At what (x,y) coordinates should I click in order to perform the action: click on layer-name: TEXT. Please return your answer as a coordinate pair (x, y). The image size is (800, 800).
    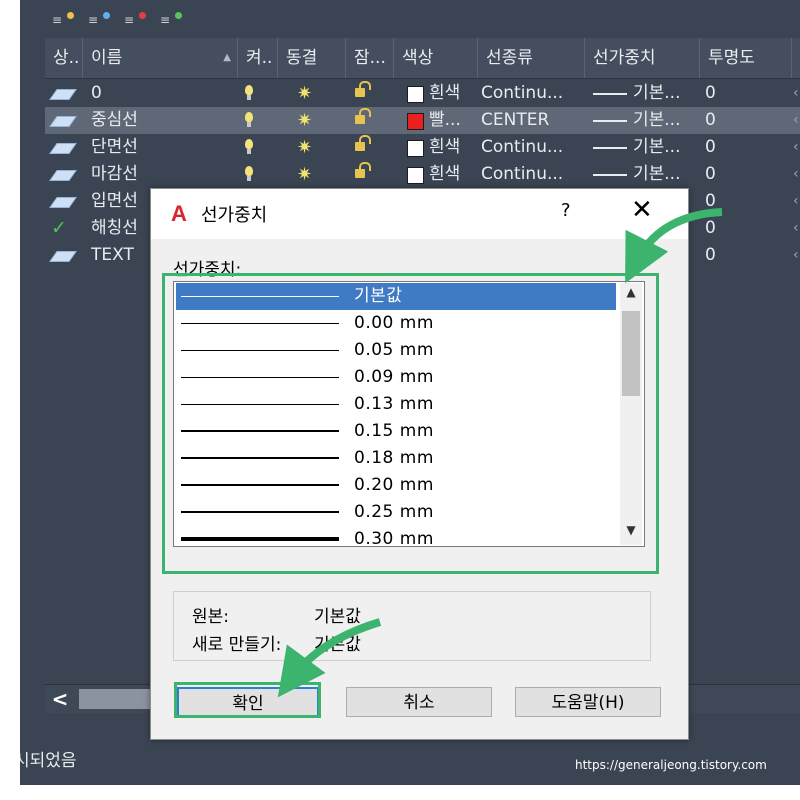
    Looking at the image, I should click on (112, 255).